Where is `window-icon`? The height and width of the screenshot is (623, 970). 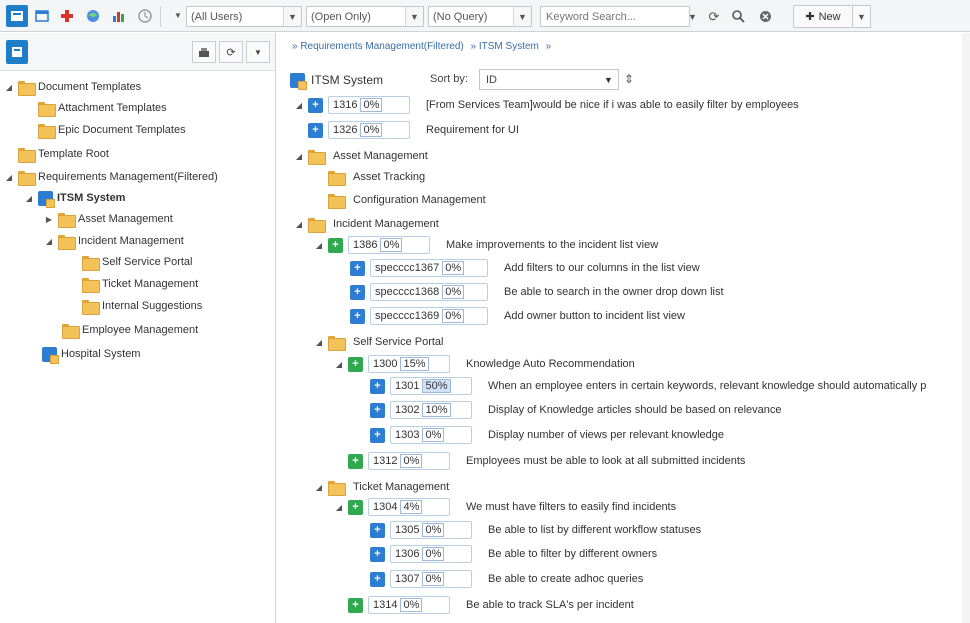
window-icon is located at coordinates (42, 16).